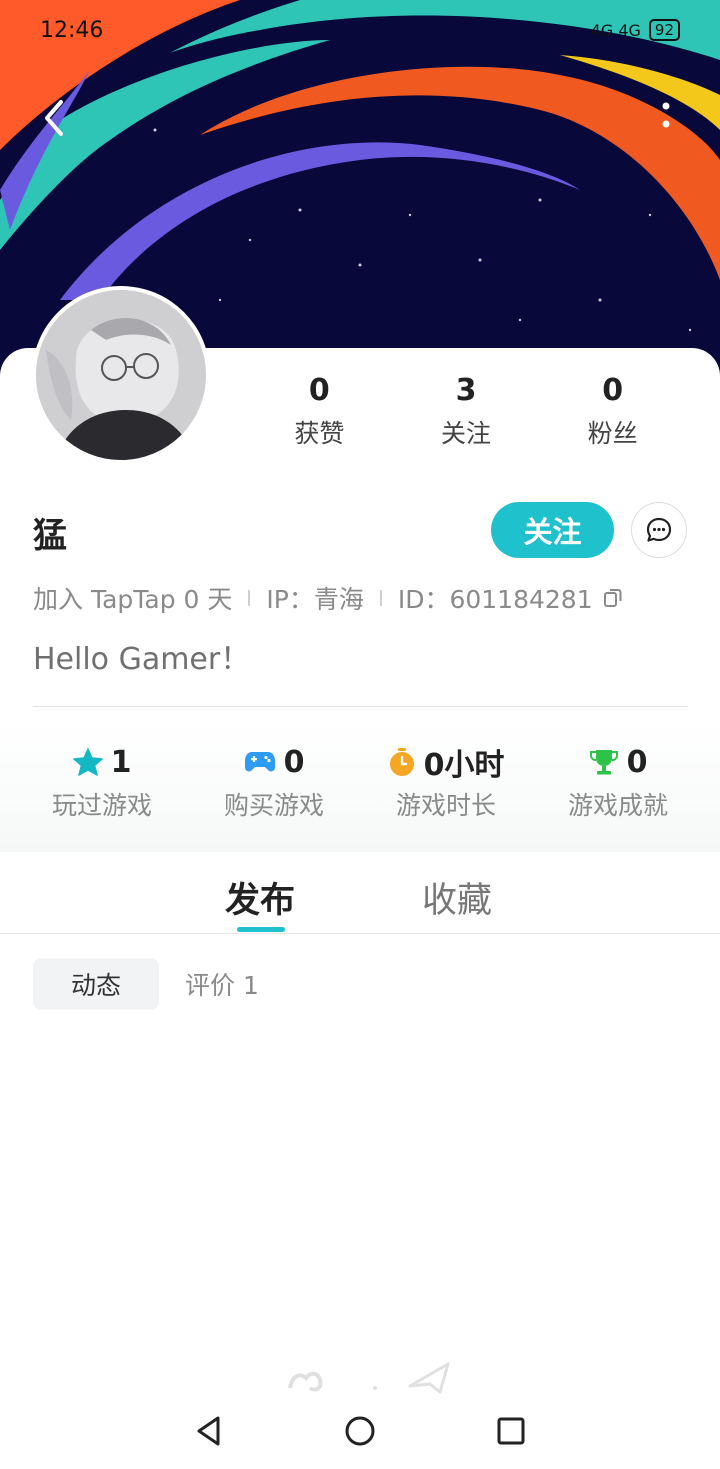  I want to click on copy-id-button, so click(613, 598).